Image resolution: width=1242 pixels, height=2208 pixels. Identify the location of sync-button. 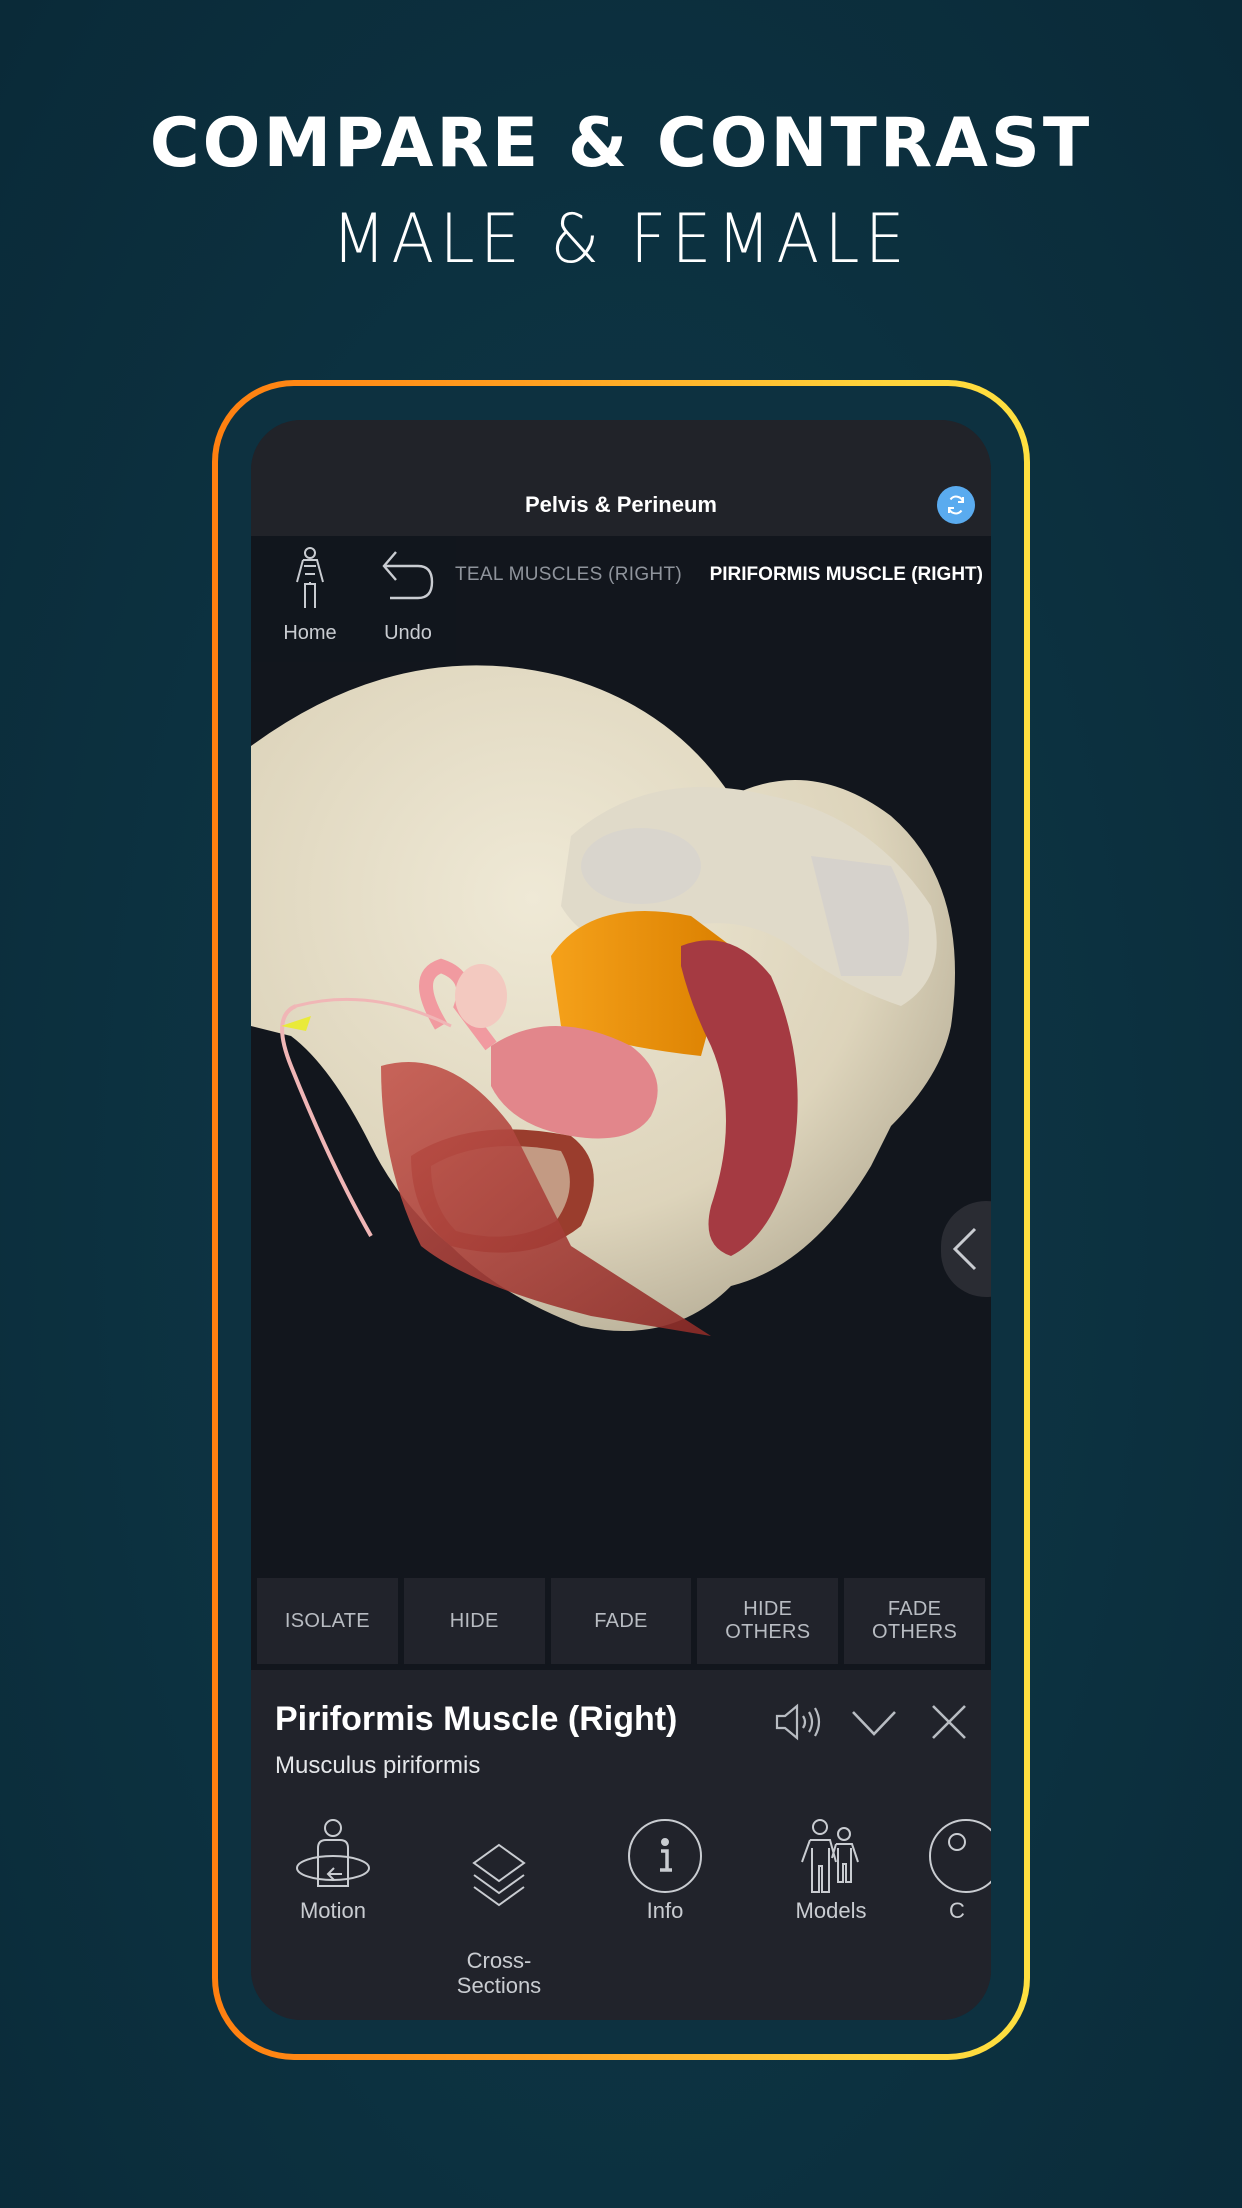
(956, 505).